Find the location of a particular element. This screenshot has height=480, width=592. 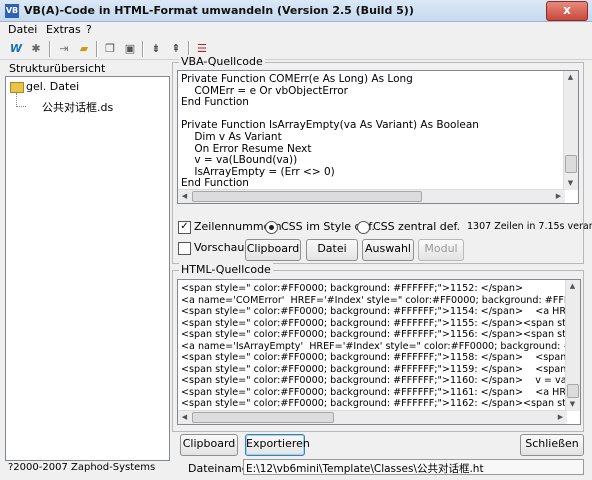

dateiname-value: E:\12\vb6mini\Template\Classes\公共对话框.ht is located at coordinates (365, 469).